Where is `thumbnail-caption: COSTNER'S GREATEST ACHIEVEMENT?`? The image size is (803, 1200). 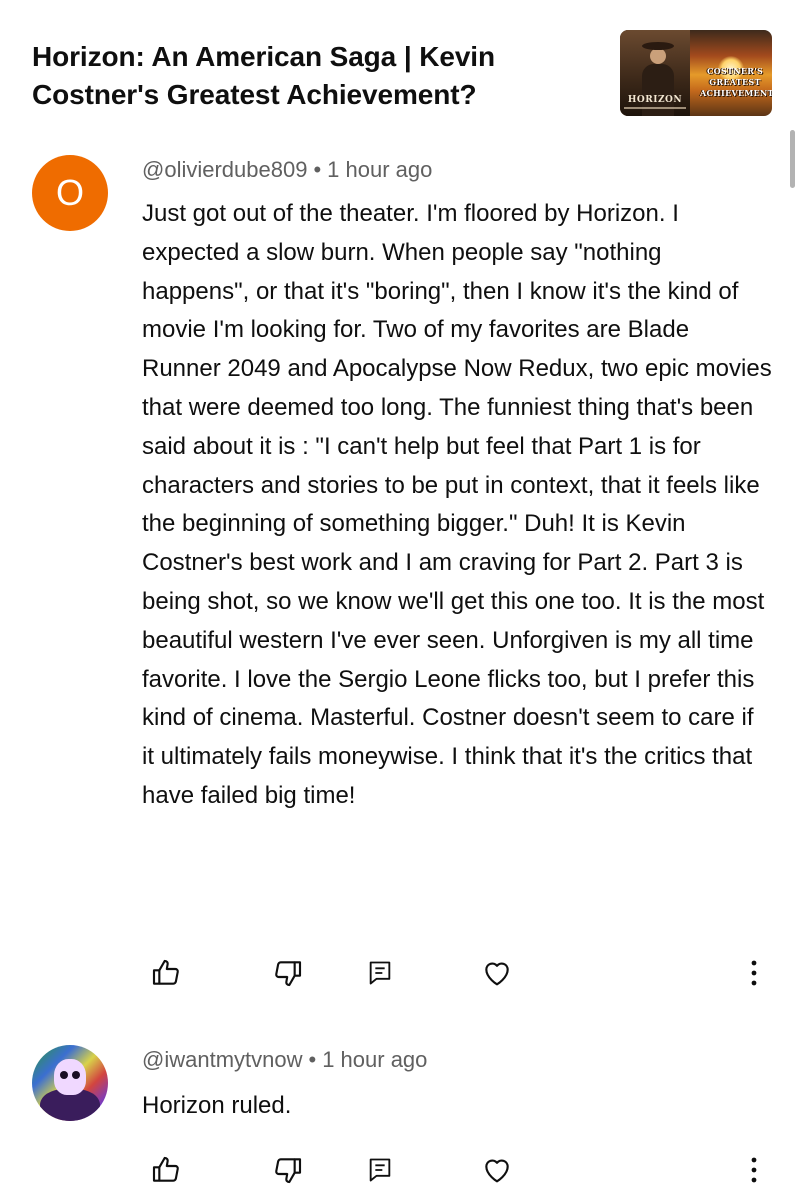
thumbnail-caption: COSTNER'S GREATEST ACHIEVEMENT? is located at coordinates (736, 82).